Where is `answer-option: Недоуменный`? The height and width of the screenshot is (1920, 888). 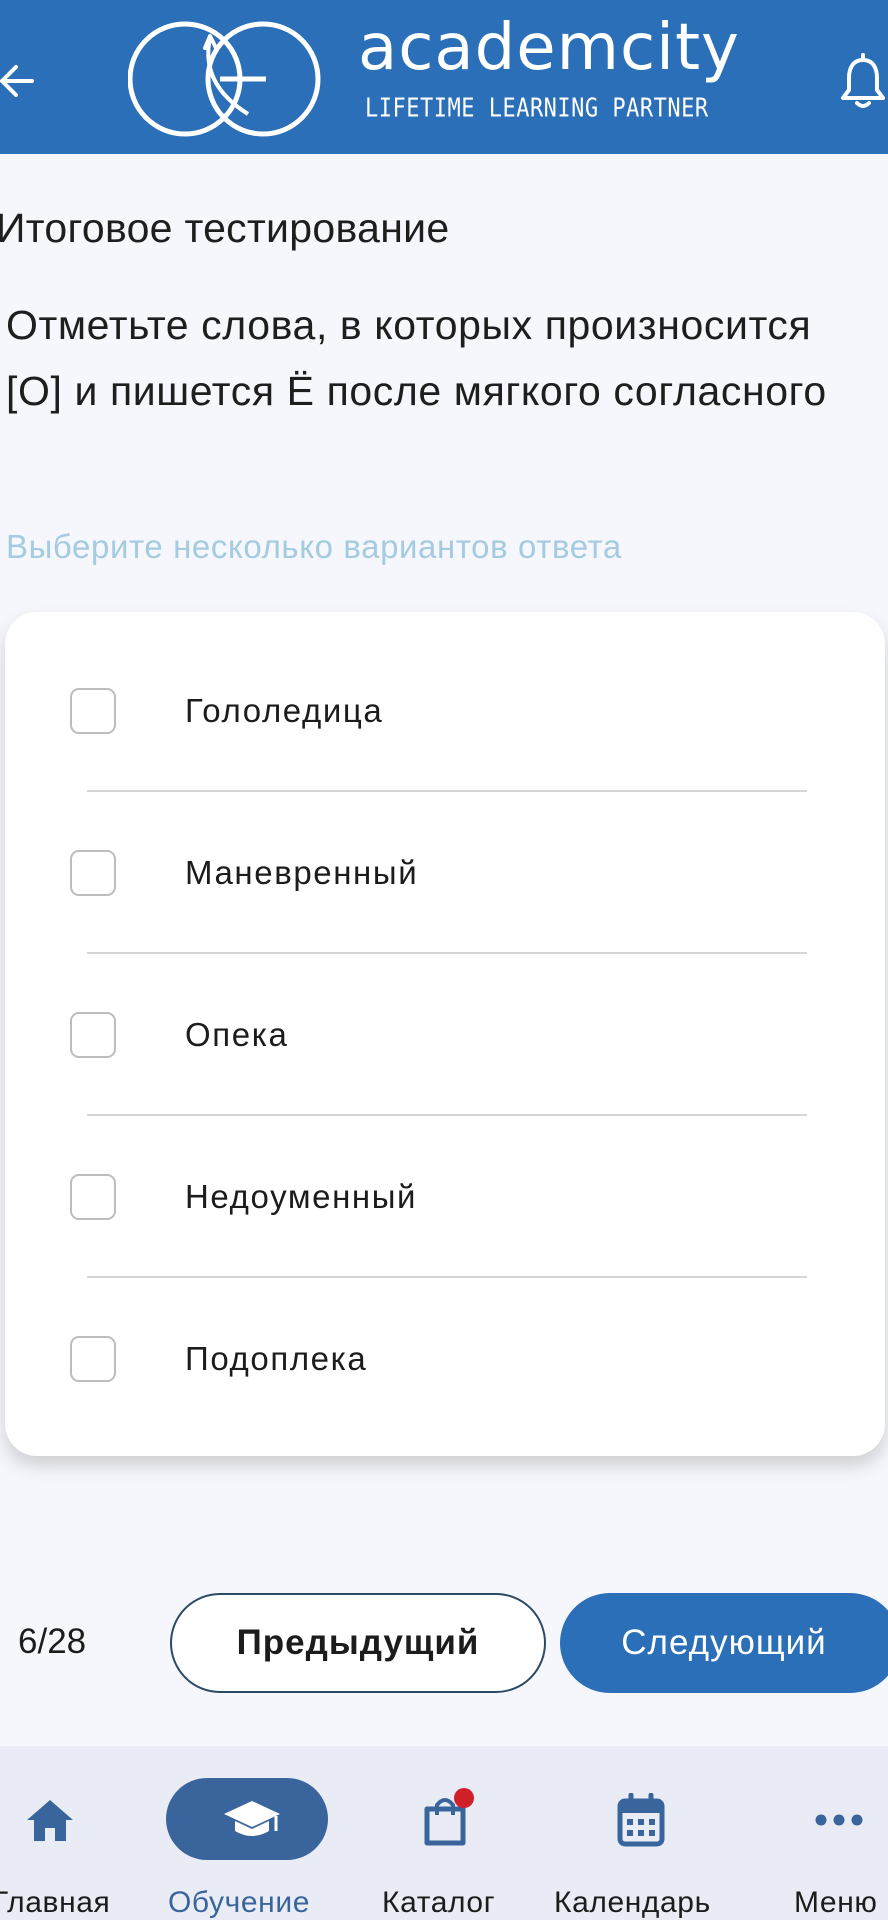
answer-option: Недоуменный is located at coordinates (445, 1179).